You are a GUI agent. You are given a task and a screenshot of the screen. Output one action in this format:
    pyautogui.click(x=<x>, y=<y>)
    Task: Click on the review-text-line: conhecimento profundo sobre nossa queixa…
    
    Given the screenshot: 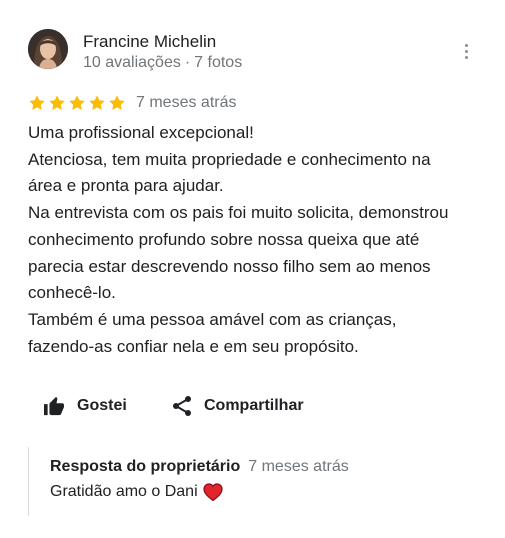 What is the action you would take?
    pyautogui.click(x=224, y=239)
    